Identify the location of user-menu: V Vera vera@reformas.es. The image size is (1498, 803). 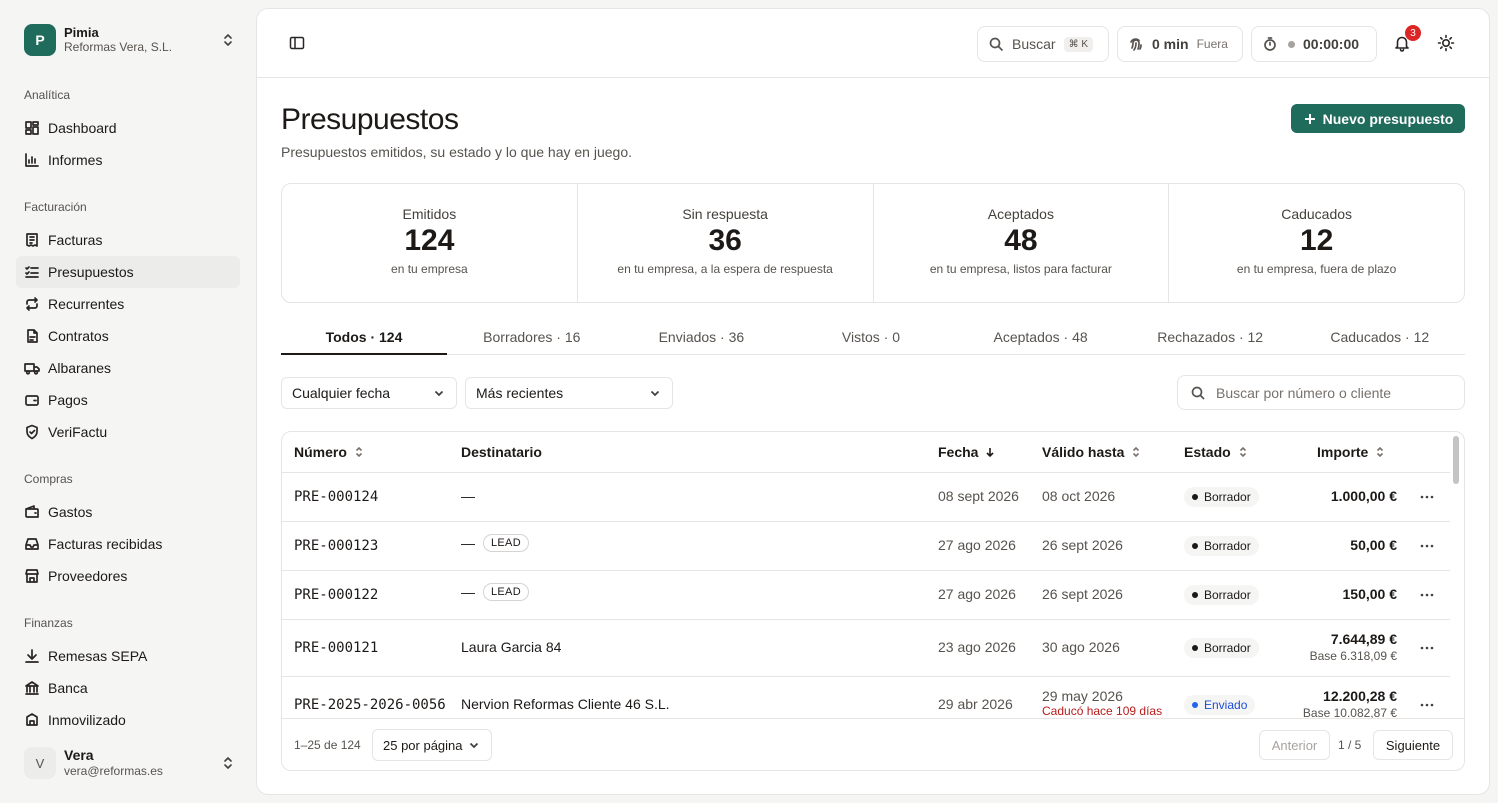
(130, 763).